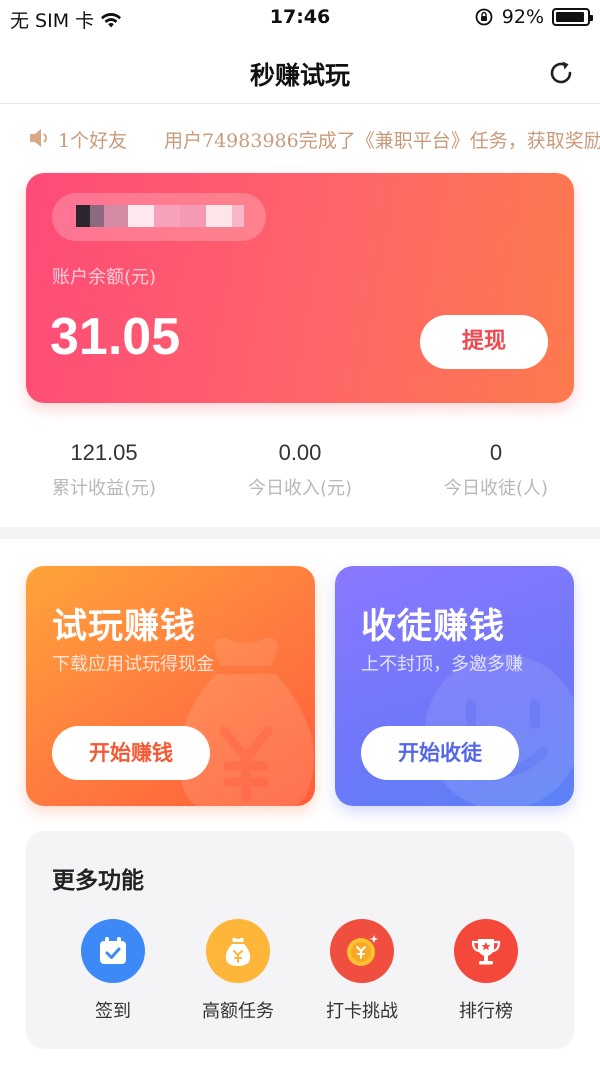 This screenshot has height=1067, width=600. What do you see at coordinates (484, 342) in the screenshot?
I see `withdraw-button: 提现` at bounding box center [484, 342].